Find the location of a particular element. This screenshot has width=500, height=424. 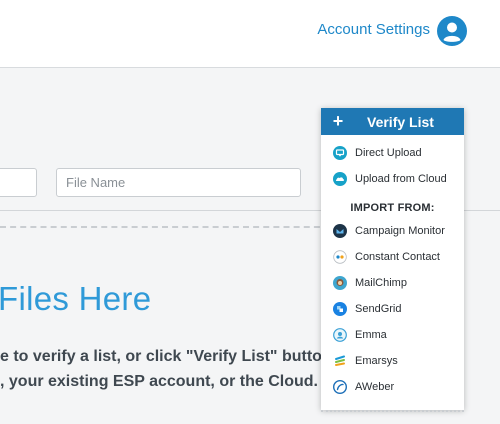

menu-item-sendgrid: SendGrid is located at coordinates (392, 309).